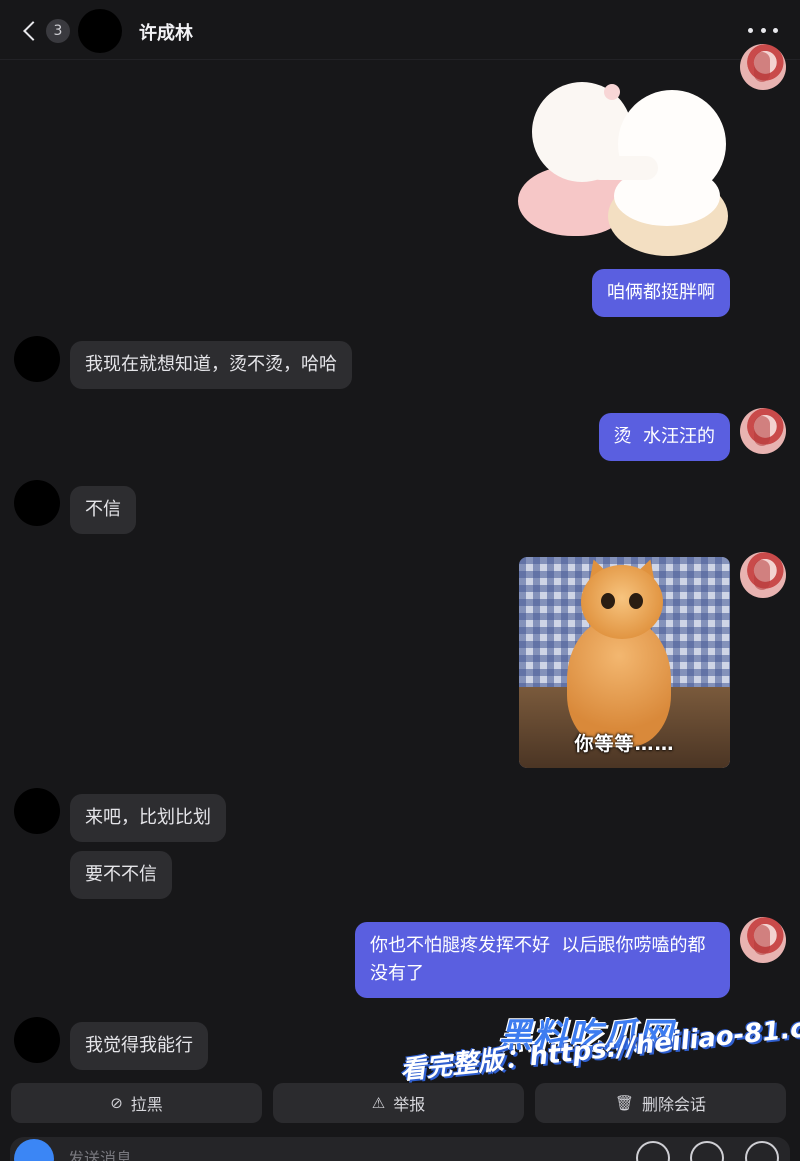 The height and width of the screenshot is (1161, 800). I want to click on unread-badge: 3, so click(58, 31).